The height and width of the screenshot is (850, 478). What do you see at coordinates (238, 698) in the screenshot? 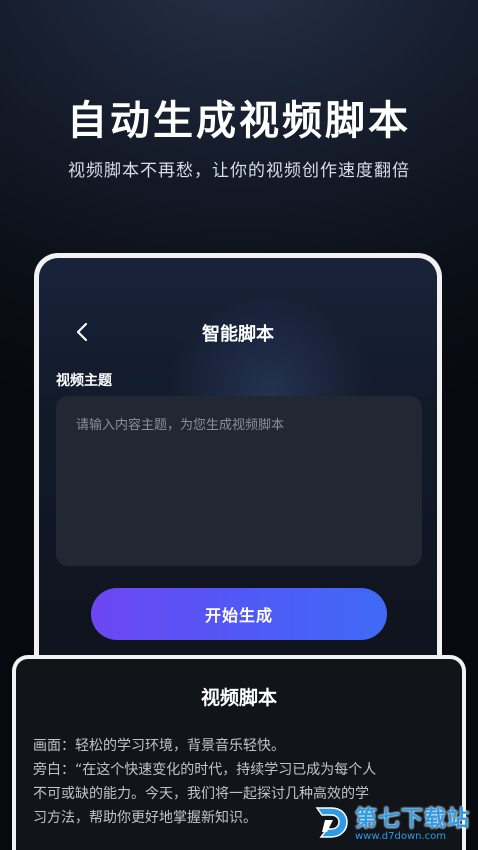
I see `result-title: 视频脚本` at bounding box center [238, 698].